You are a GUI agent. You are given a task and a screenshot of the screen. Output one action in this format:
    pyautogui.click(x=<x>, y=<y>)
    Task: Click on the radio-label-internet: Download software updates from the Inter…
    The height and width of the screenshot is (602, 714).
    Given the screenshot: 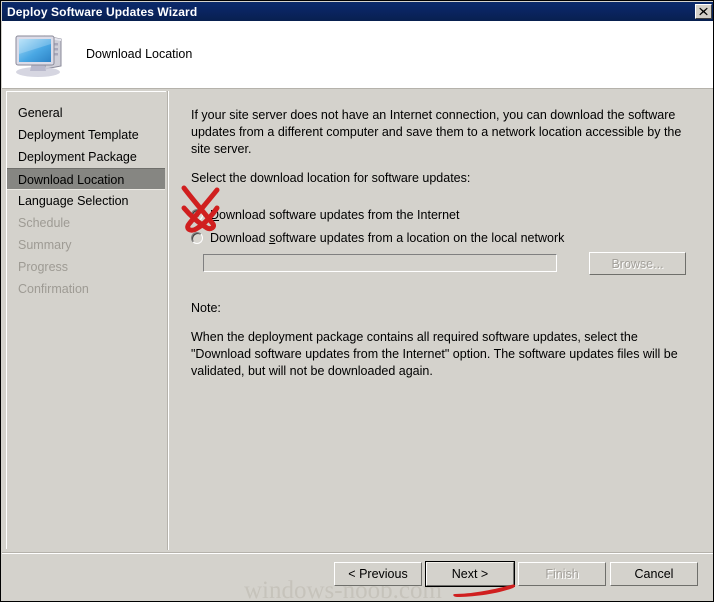 What is the action you would take?
    pyautogui.click(x=334, y=215)
    